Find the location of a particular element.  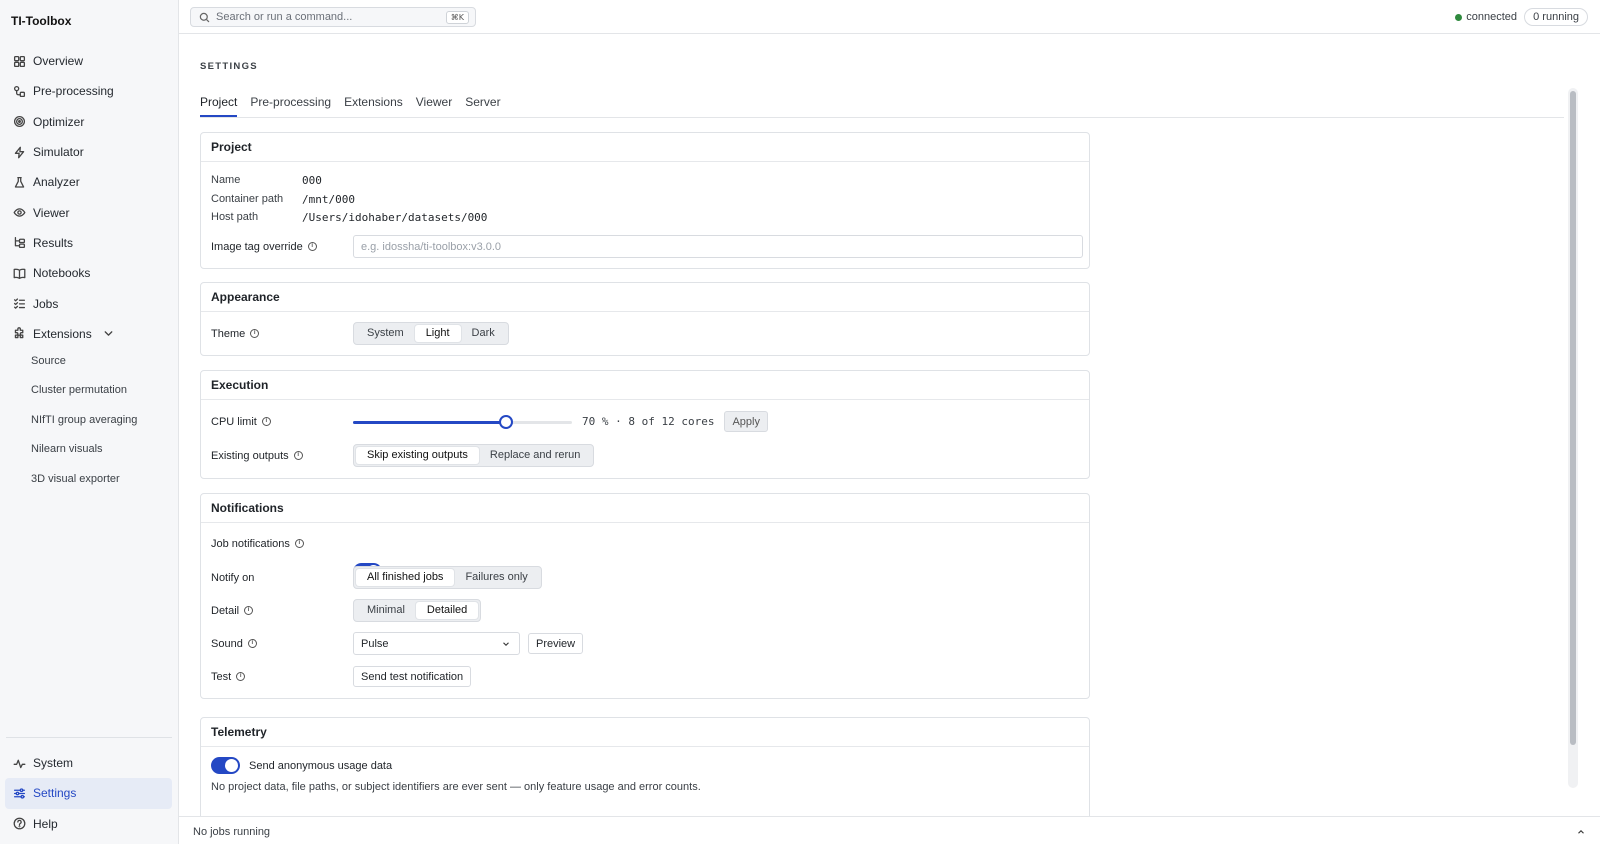

status-dot-icon is located at coordinates (1459, 17).